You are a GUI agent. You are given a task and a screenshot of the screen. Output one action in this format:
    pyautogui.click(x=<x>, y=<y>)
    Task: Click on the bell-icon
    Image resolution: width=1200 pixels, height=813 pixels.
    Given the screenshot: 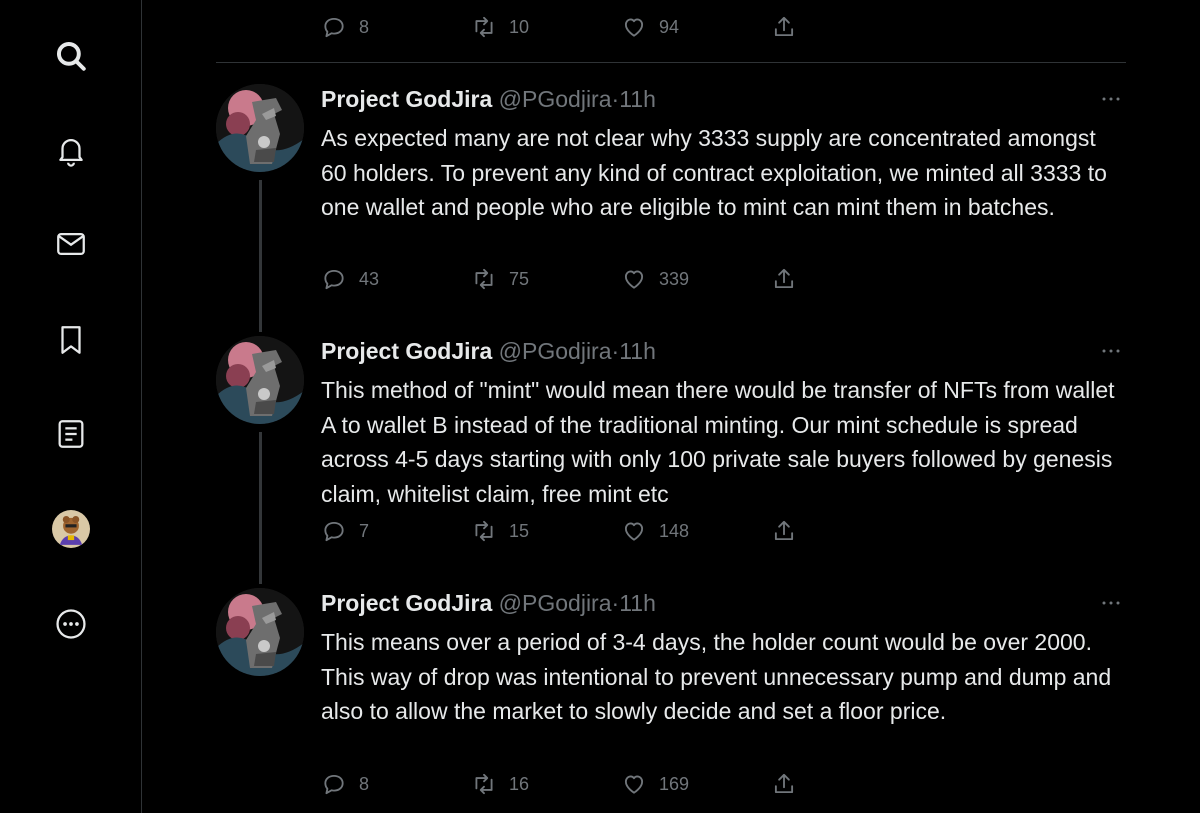 What is the action you would take?
    pyautogui.click(x=71, y=153)
    